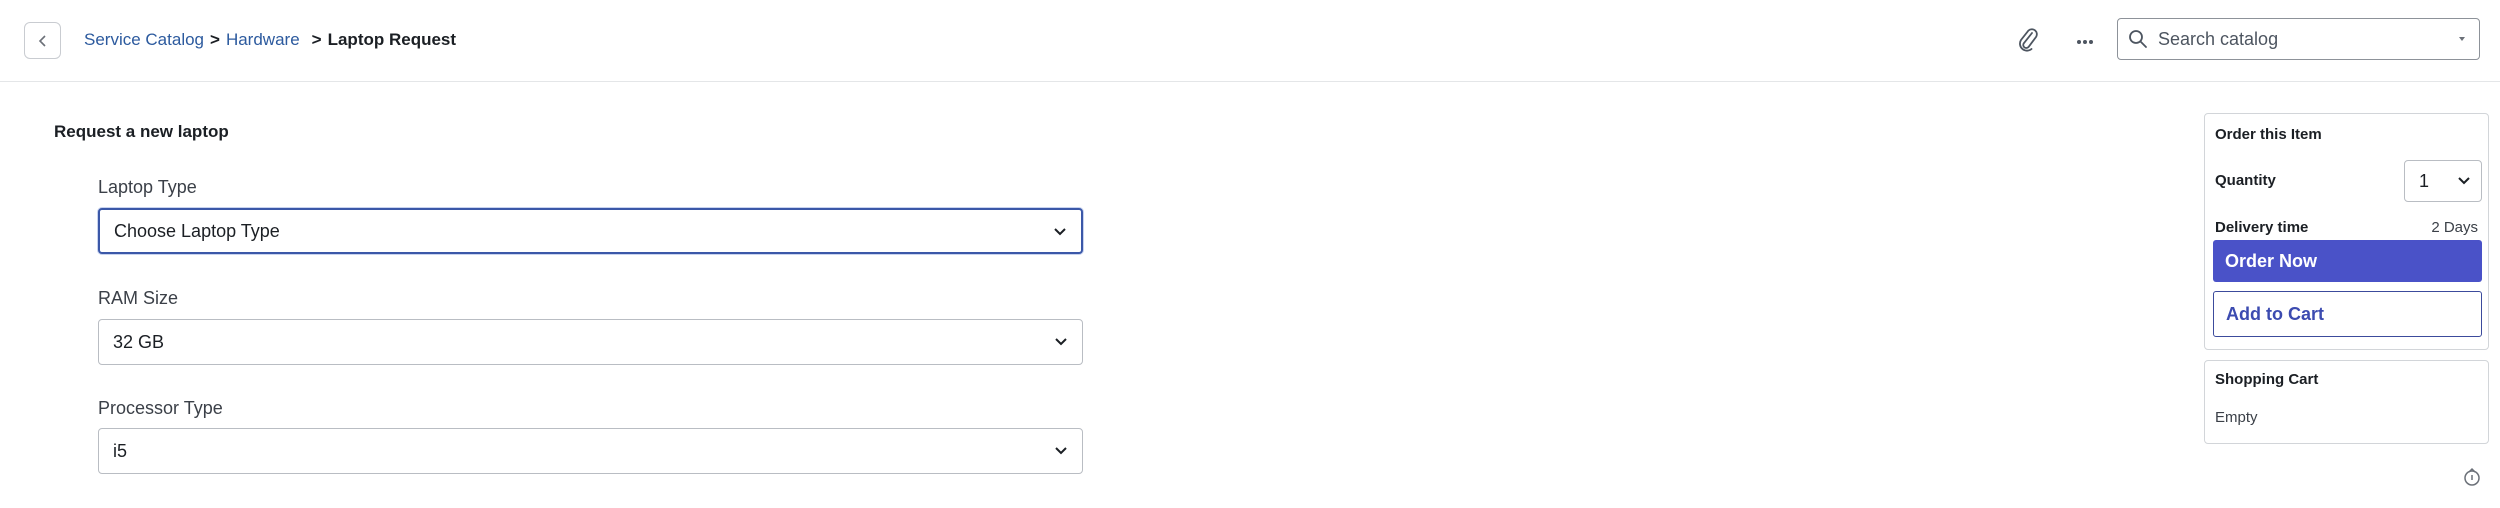 This screenshot has width=2500, height=508. What do you see at coordinates (120, 450) in the screenshot?
I see `processor-type-value: i5` at bounding box center [120, 450].